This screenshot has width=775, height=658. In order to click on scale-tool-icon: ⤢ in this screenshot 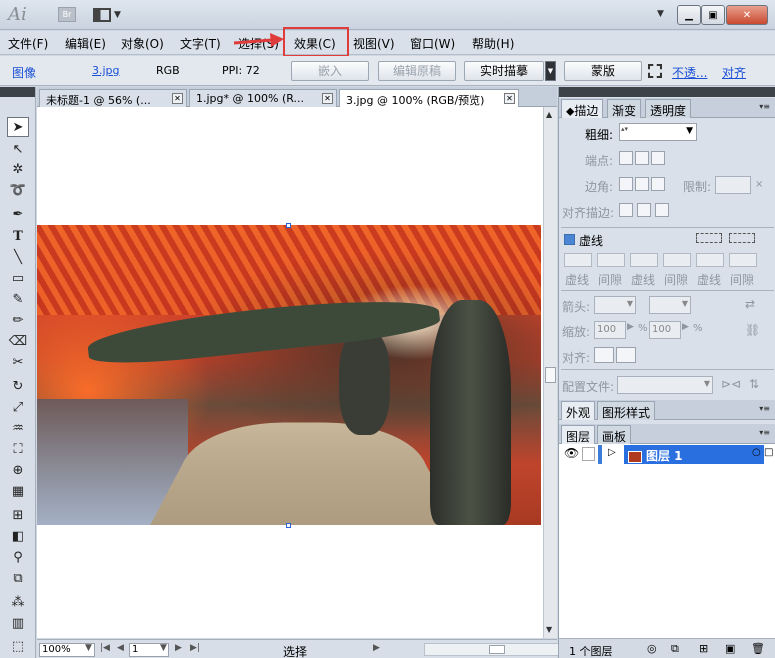, I will do `click(18, 407)`.